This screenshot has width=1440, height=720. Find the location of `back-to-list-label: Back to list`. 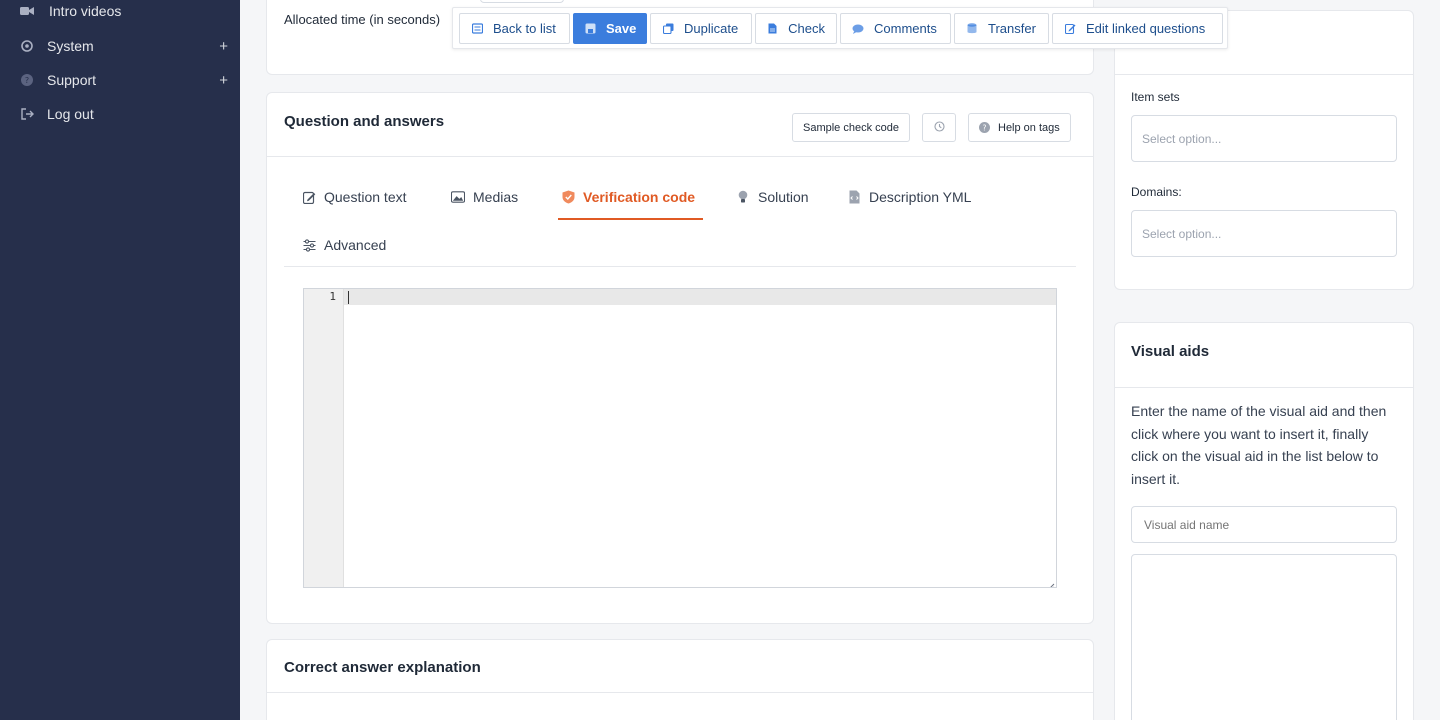

back-to-list-label: Back to list is located at coordinates (524, 28).